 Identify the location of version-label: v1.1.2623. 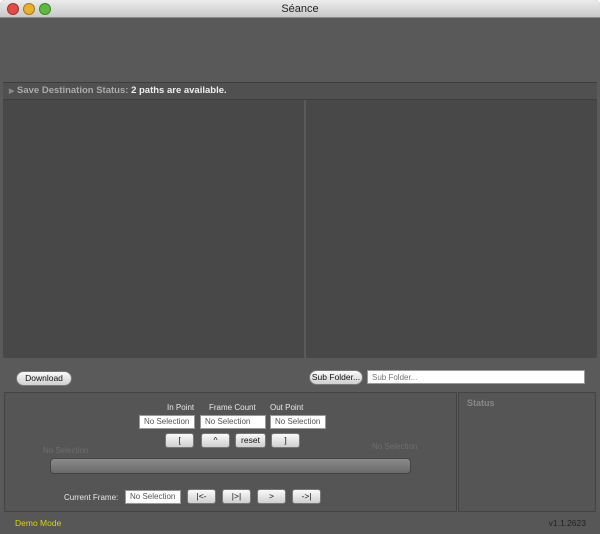
(567, 523).